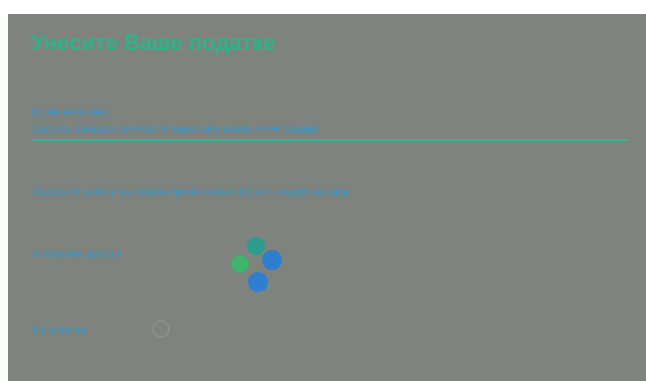  I want to click on loading-spinner-icon, so click(161, 329).